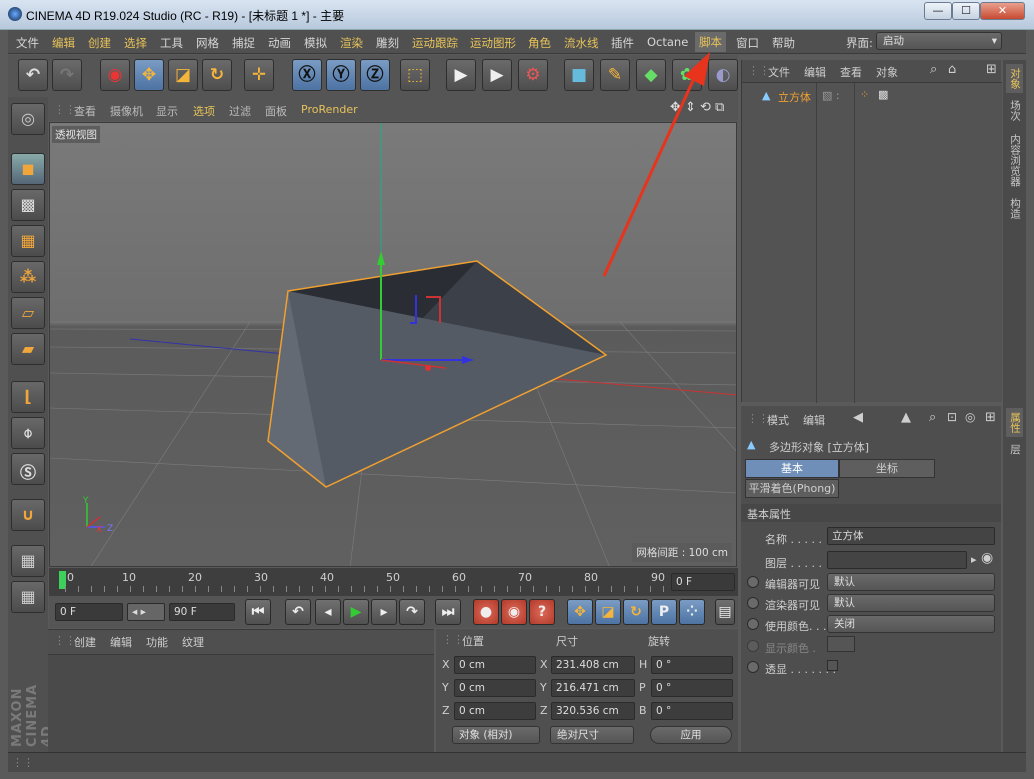 Image resolution: width=1034 pixels, height=779 pixels. What do you see at coordinates (126, 111) in the screenshot?
I see `viewport-menu-camera: 摄像机` at bounding box center [126, 111].